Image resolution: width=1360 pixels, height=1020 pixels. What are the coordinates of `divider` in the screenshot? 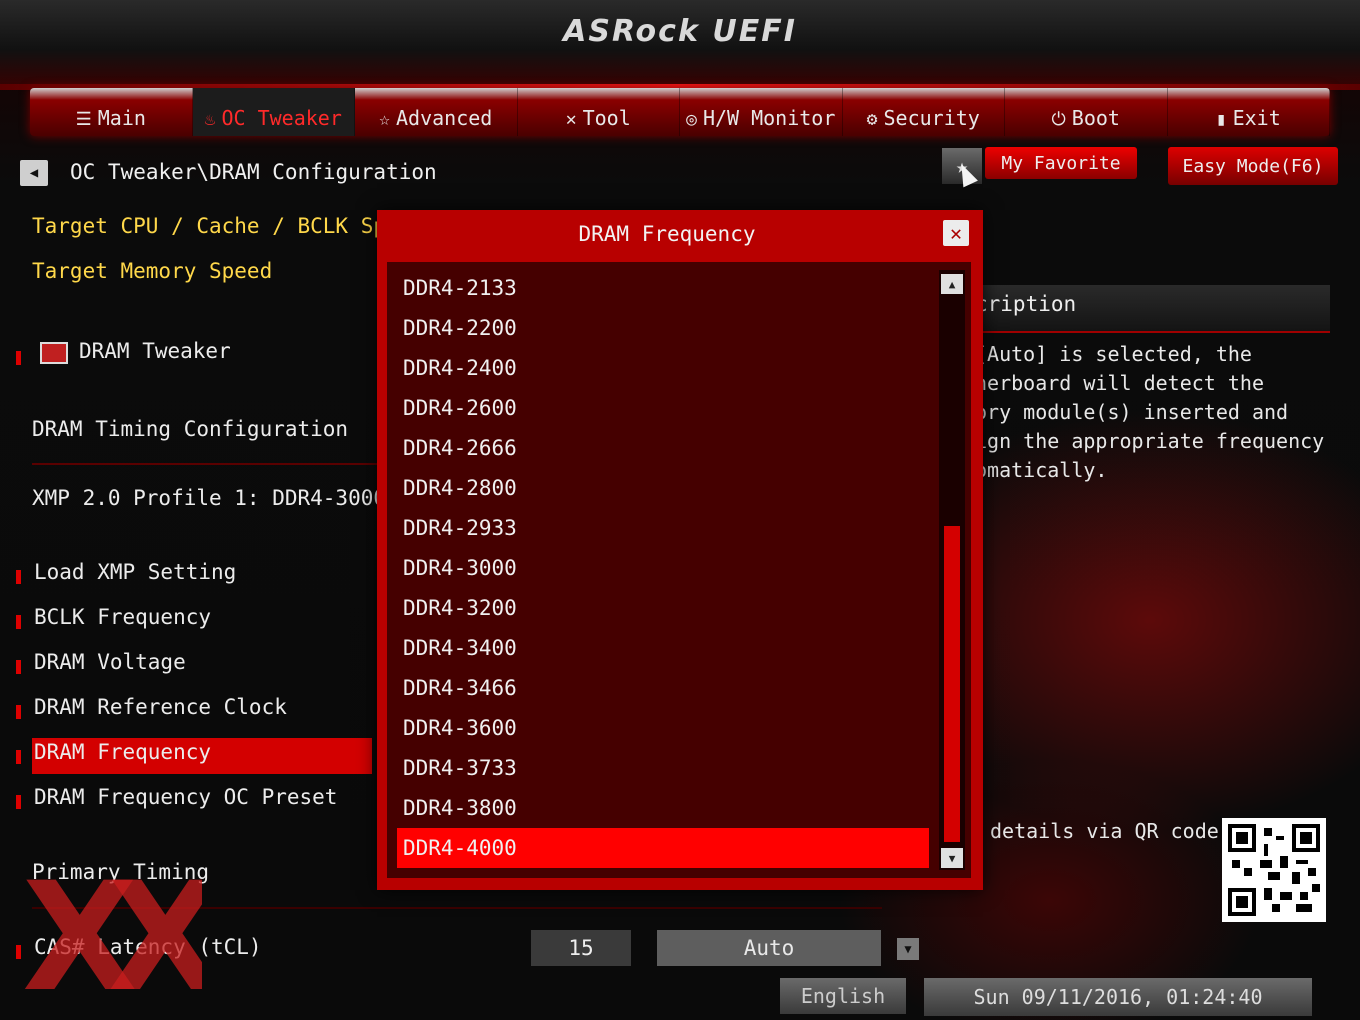 It's located at (204, 464).